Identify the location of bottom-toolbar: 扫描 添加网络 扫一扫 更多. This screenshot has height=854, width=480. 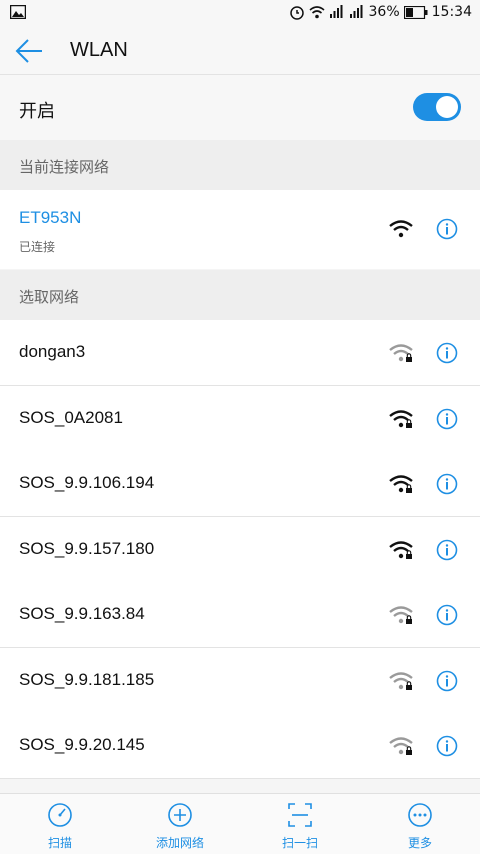
(240, 823).